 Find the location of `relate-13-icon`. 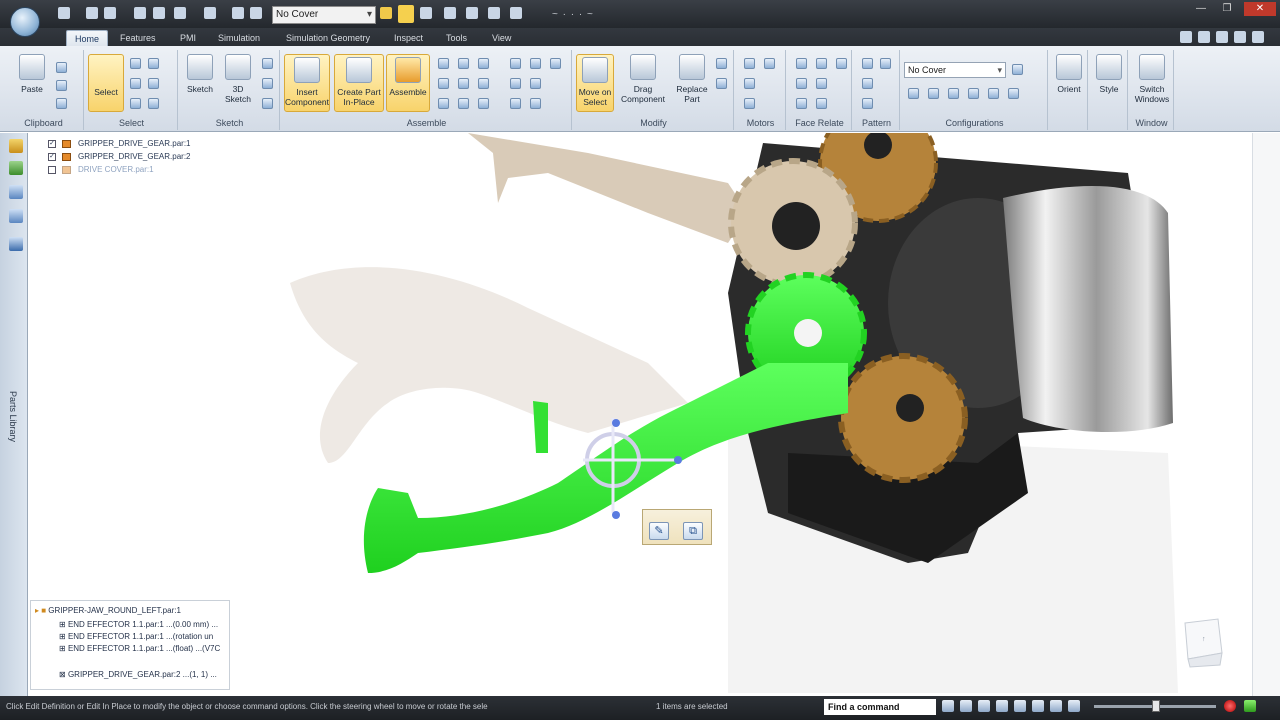

relate-13-icon is located at coordinates (463, 103).